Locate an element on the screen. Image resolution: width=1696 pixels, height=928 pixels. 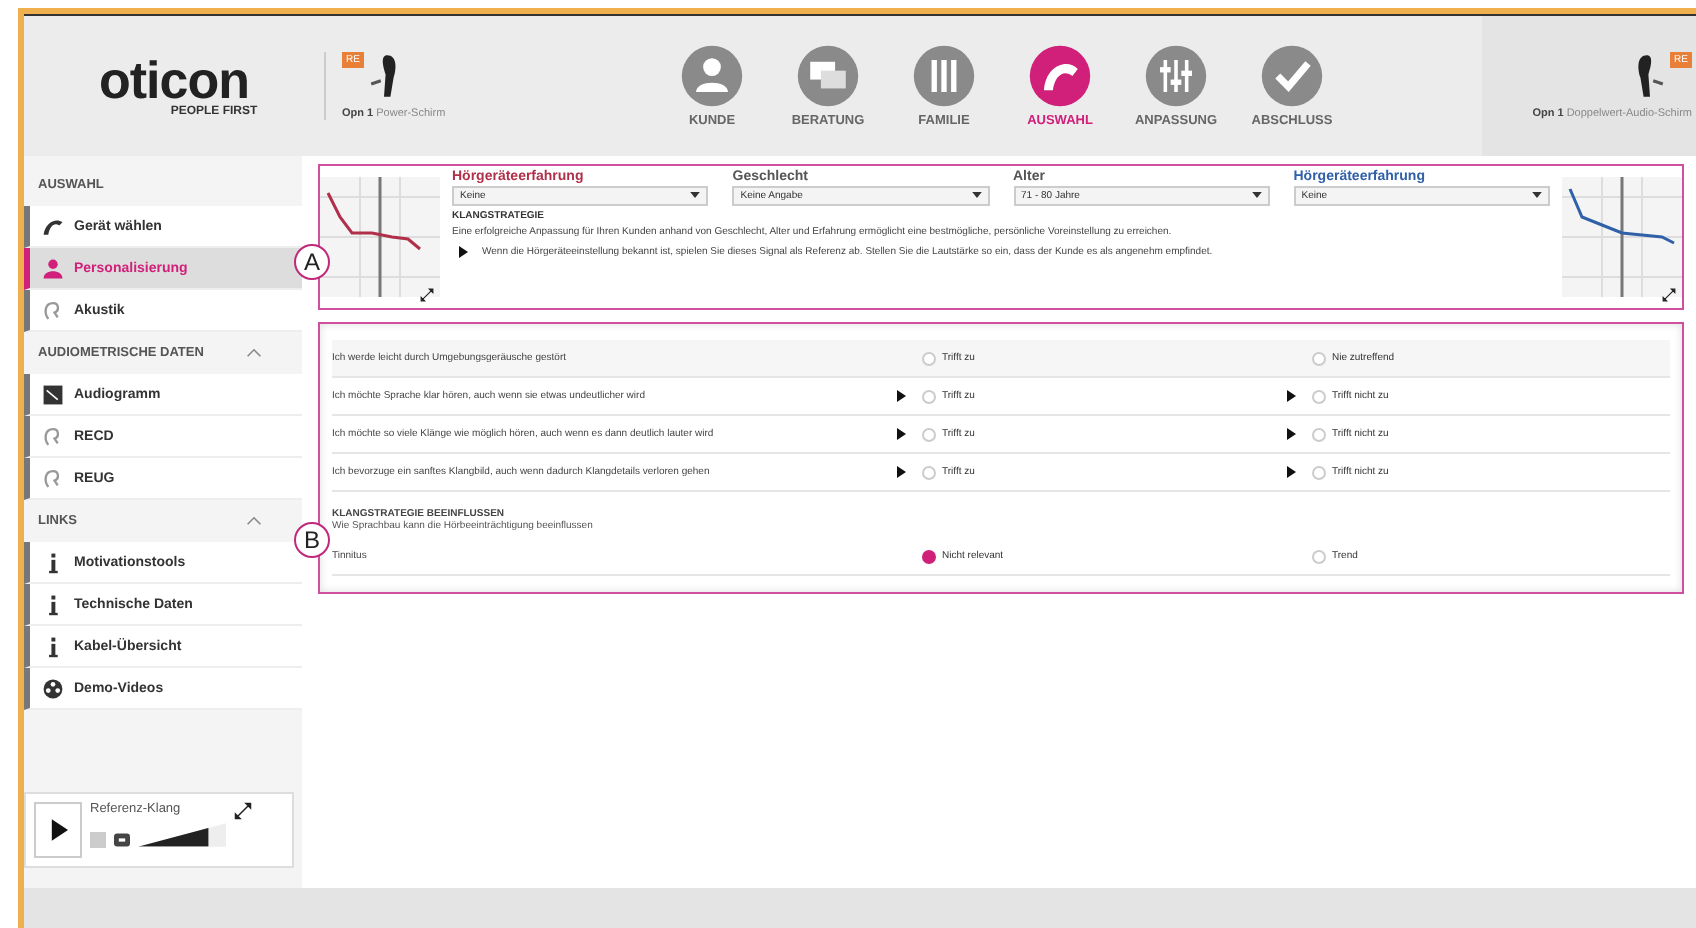
film-reel-icon is located at coordinates (53, 688).